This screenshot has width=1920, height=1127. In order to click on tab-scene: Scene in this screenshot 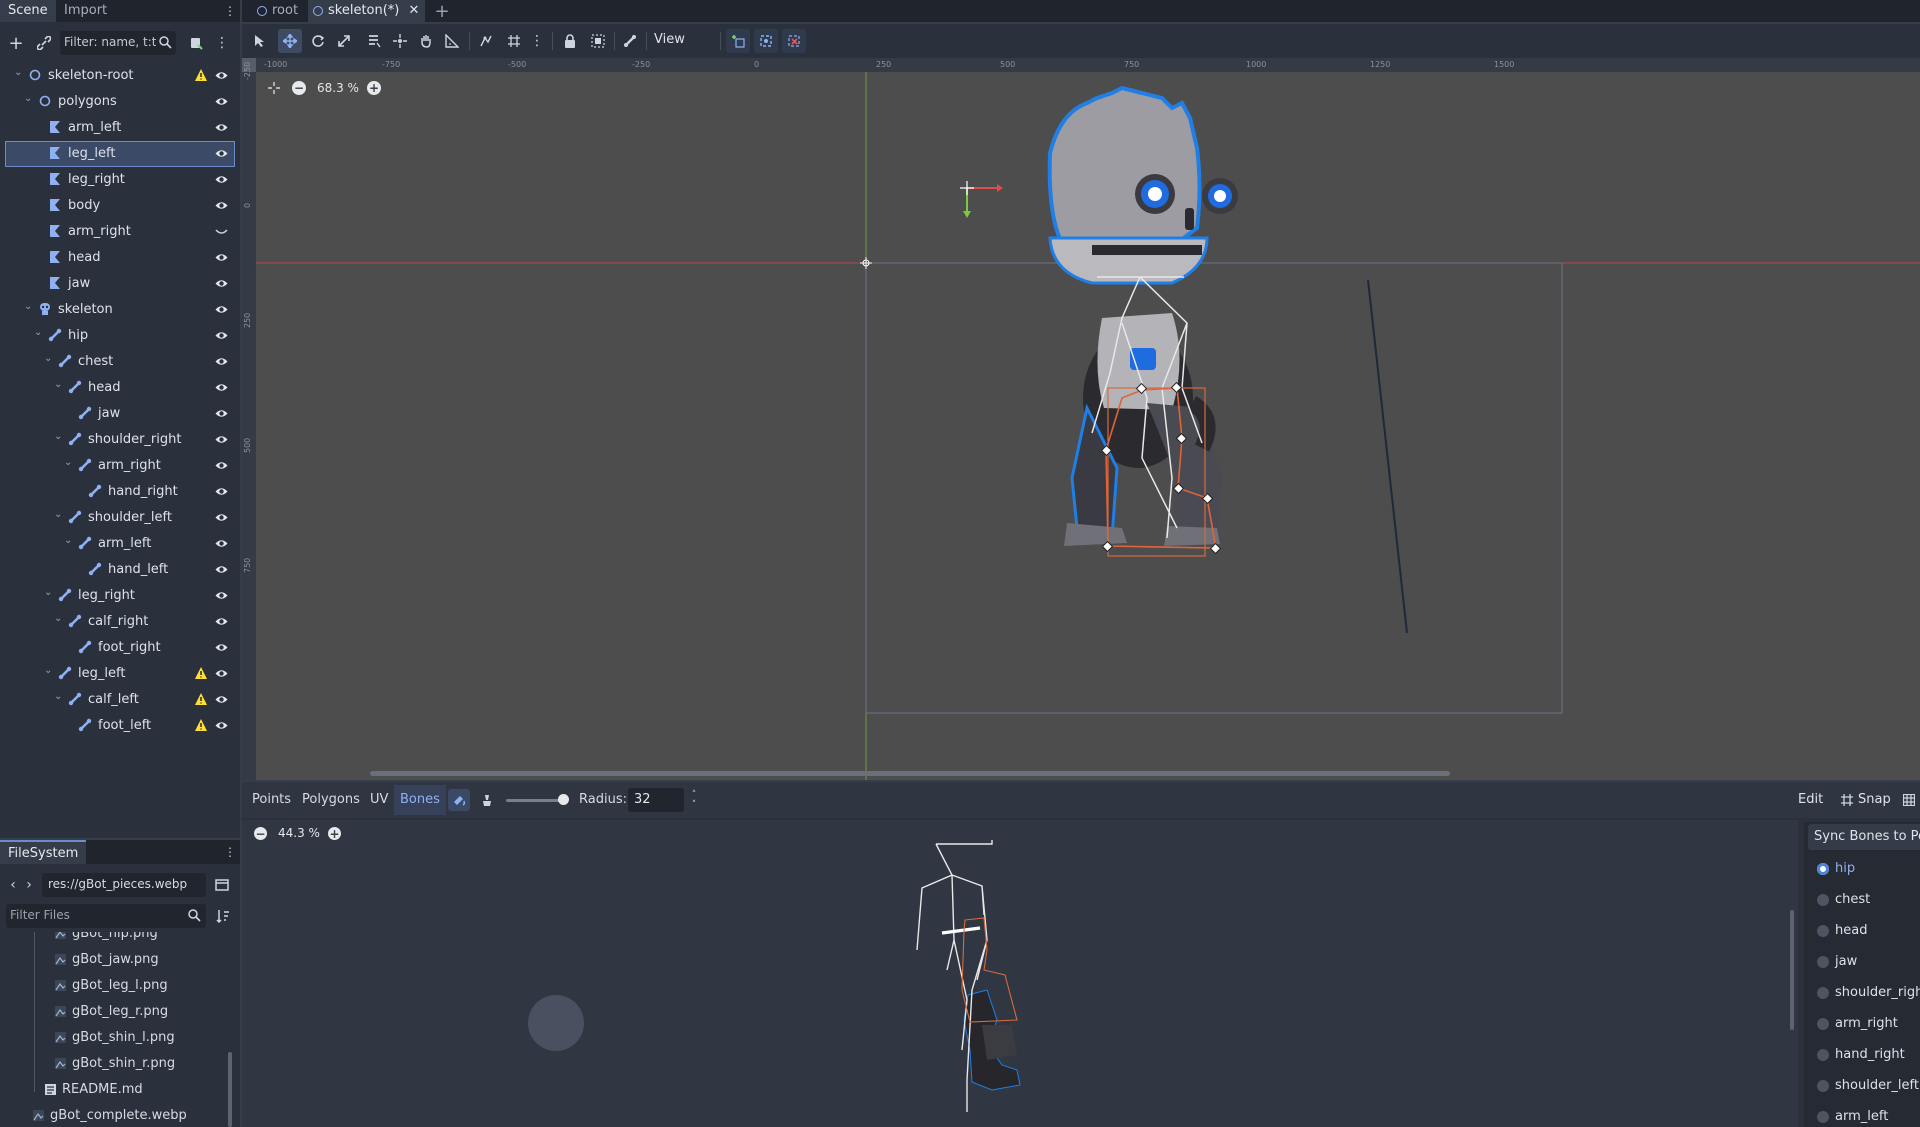, I will do `click(28, 11)`.